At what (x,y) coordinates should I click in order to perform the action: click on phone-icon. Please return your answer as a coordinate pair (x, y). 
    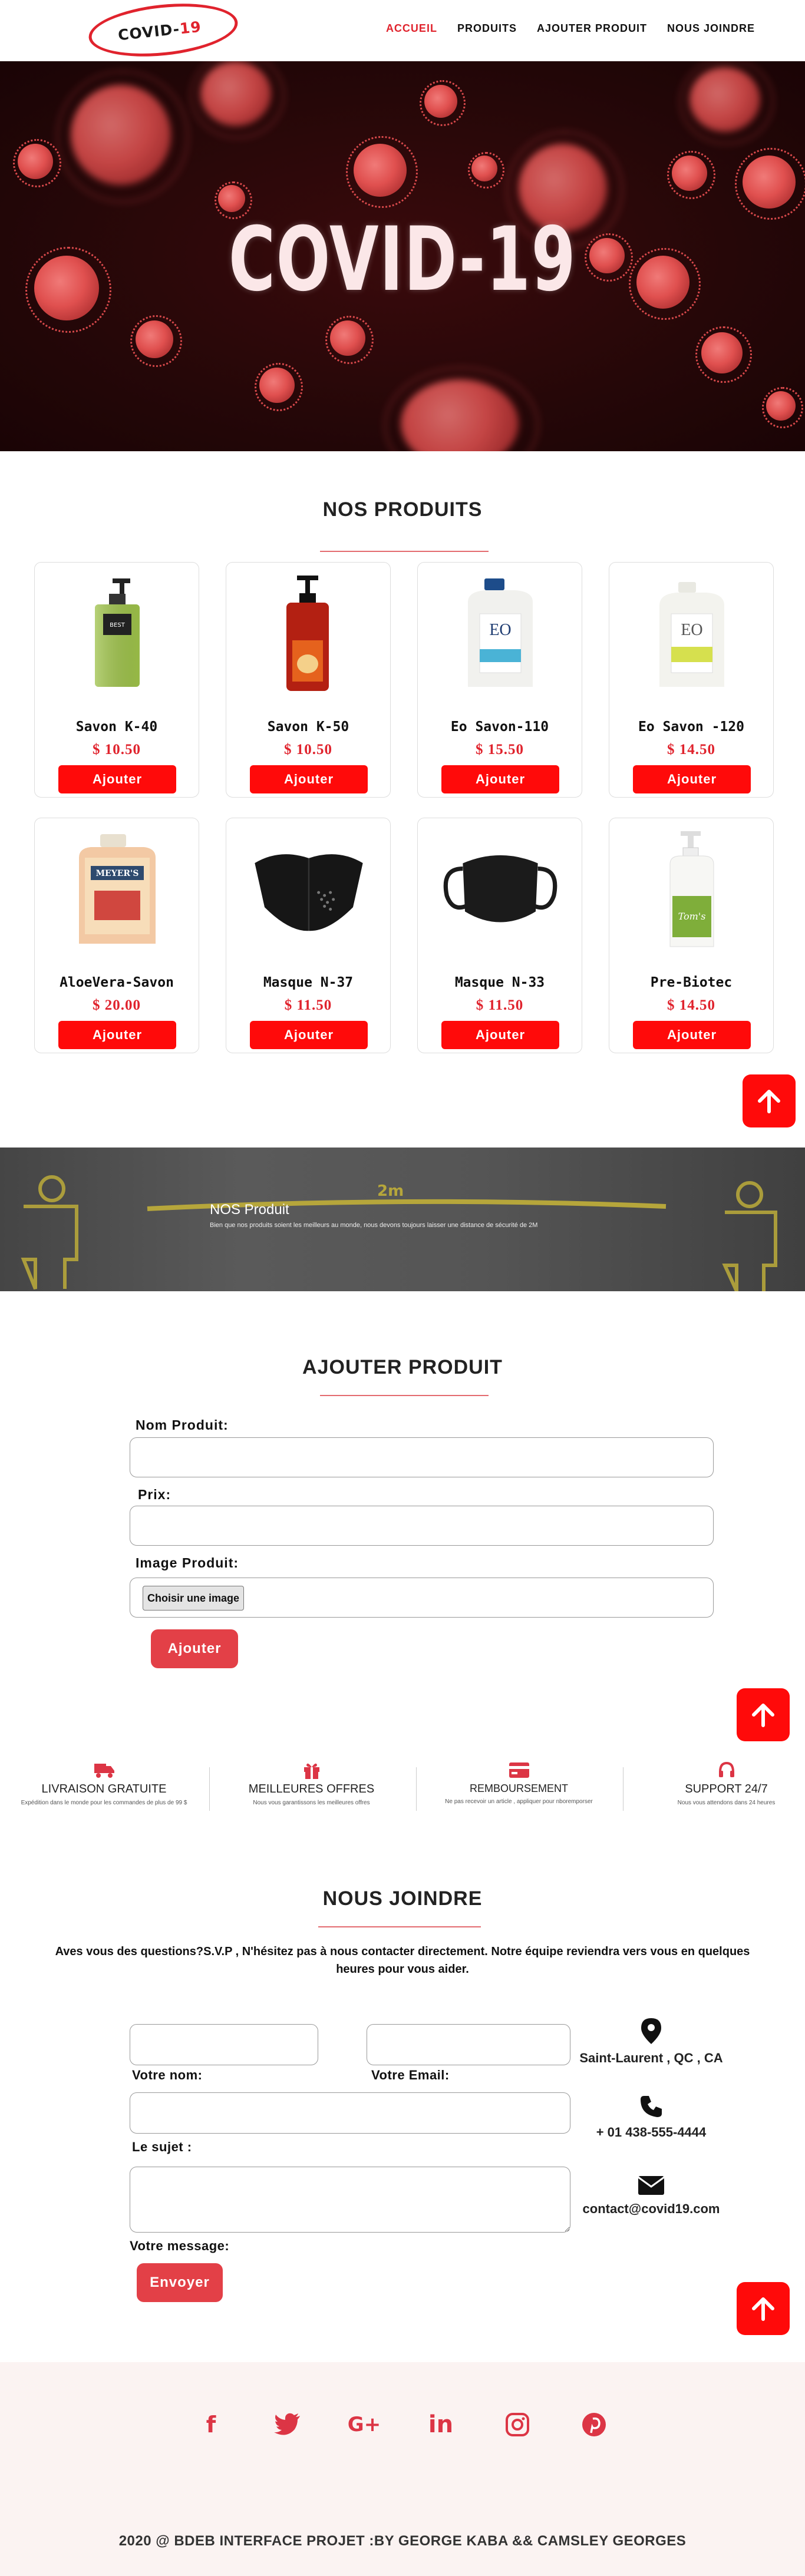
    Looking at the image, I should click on (651, 2106).